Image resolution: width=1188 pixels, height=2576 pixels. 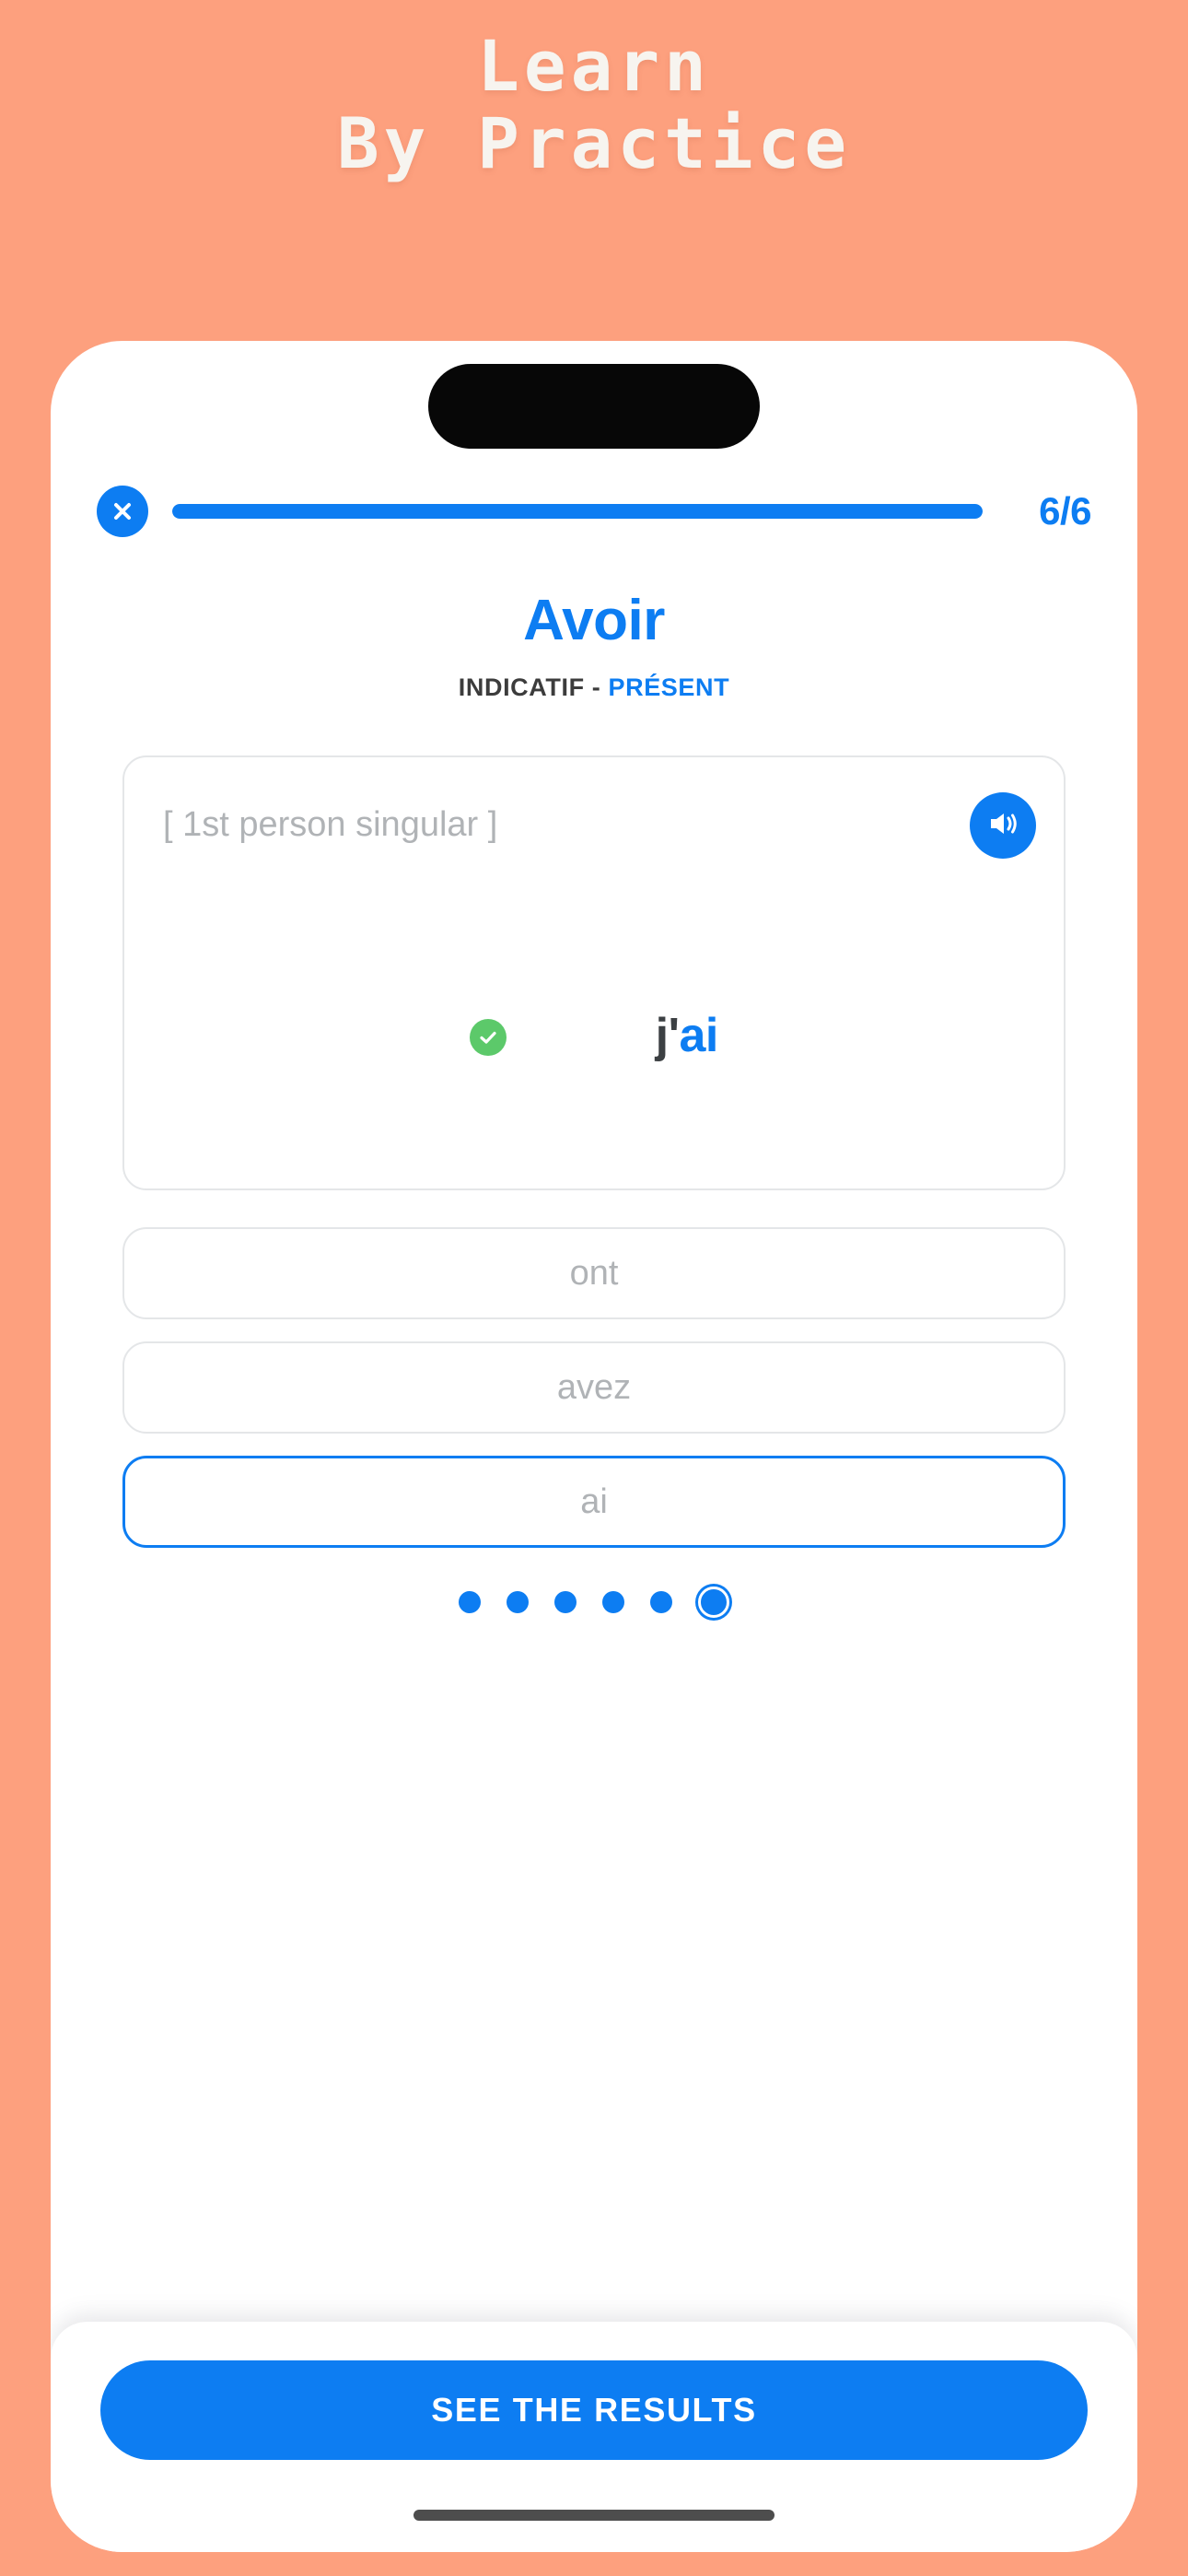 What do you see at coordinates (488, 1037) in the screenshot?
I see `check-circle-icon` at bounding box center [488, 1037].